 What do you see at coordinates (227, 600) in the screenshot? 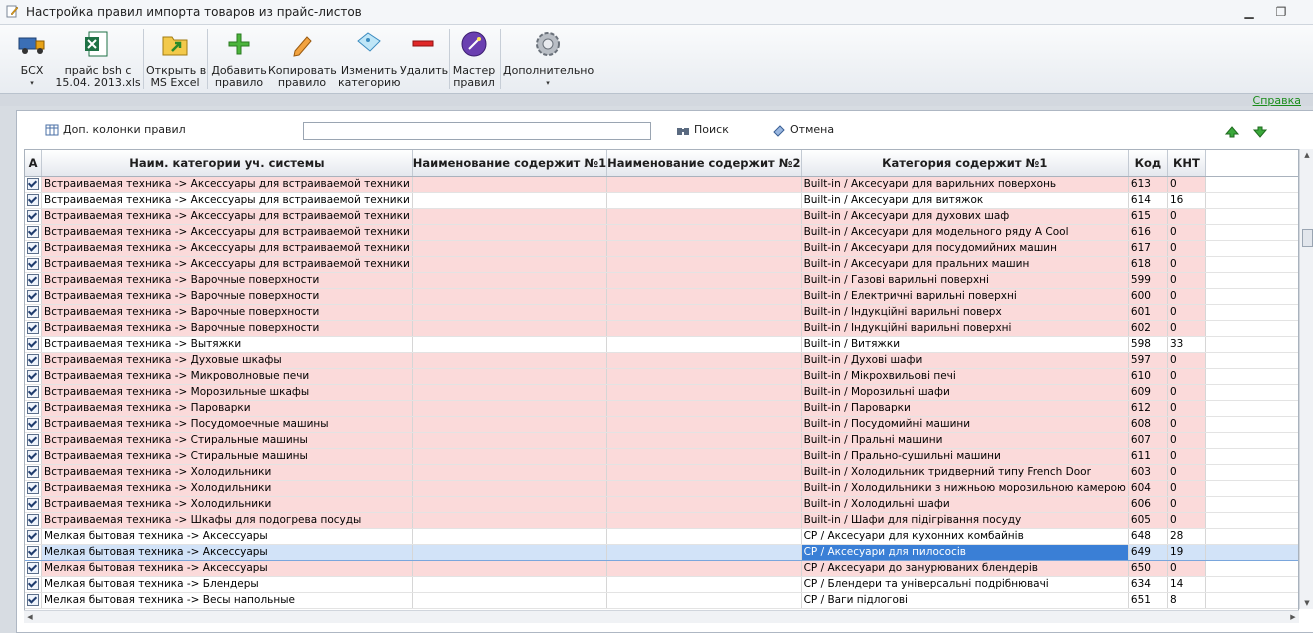
I see `category-cell: Мелкая бытовая техника -> Весы напольные` at bounding box center [227, 600].